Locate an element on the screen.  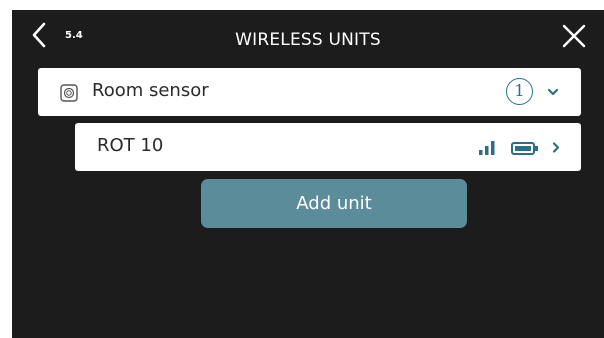
close-button is located at coordinates (574, 36).